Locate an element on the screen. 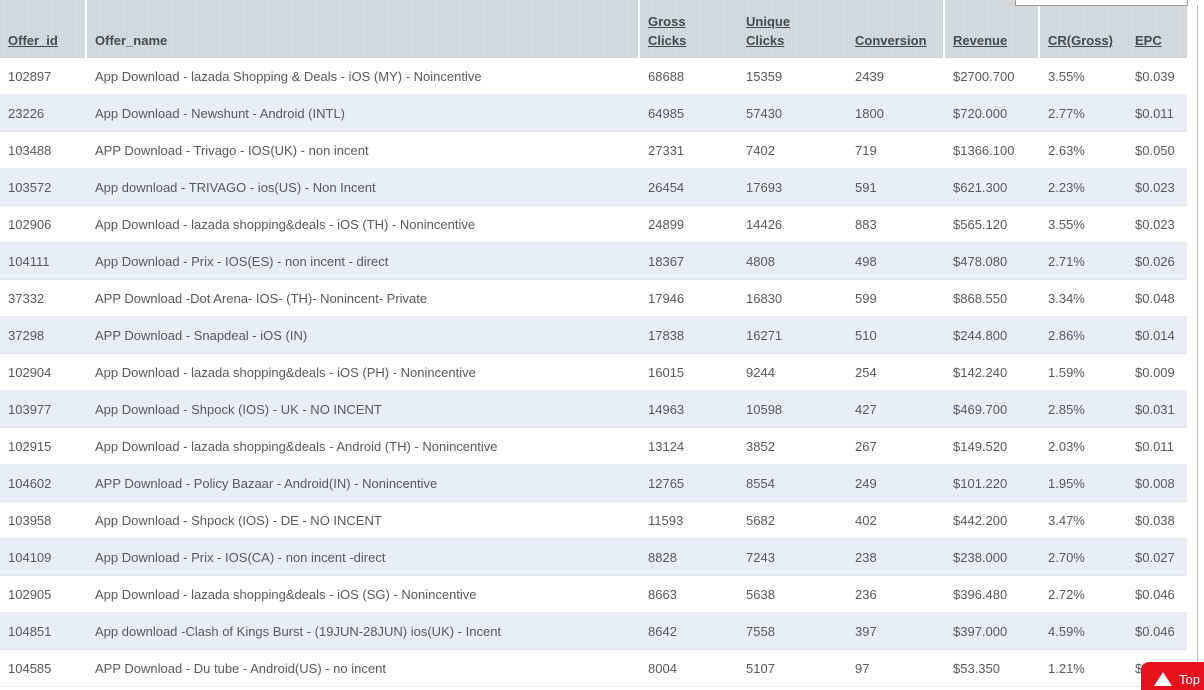 Image resolution: width=1204 pixels, height=690 pixels. cell-unique-clicks: 16830 is located at coordinates (764, 298).